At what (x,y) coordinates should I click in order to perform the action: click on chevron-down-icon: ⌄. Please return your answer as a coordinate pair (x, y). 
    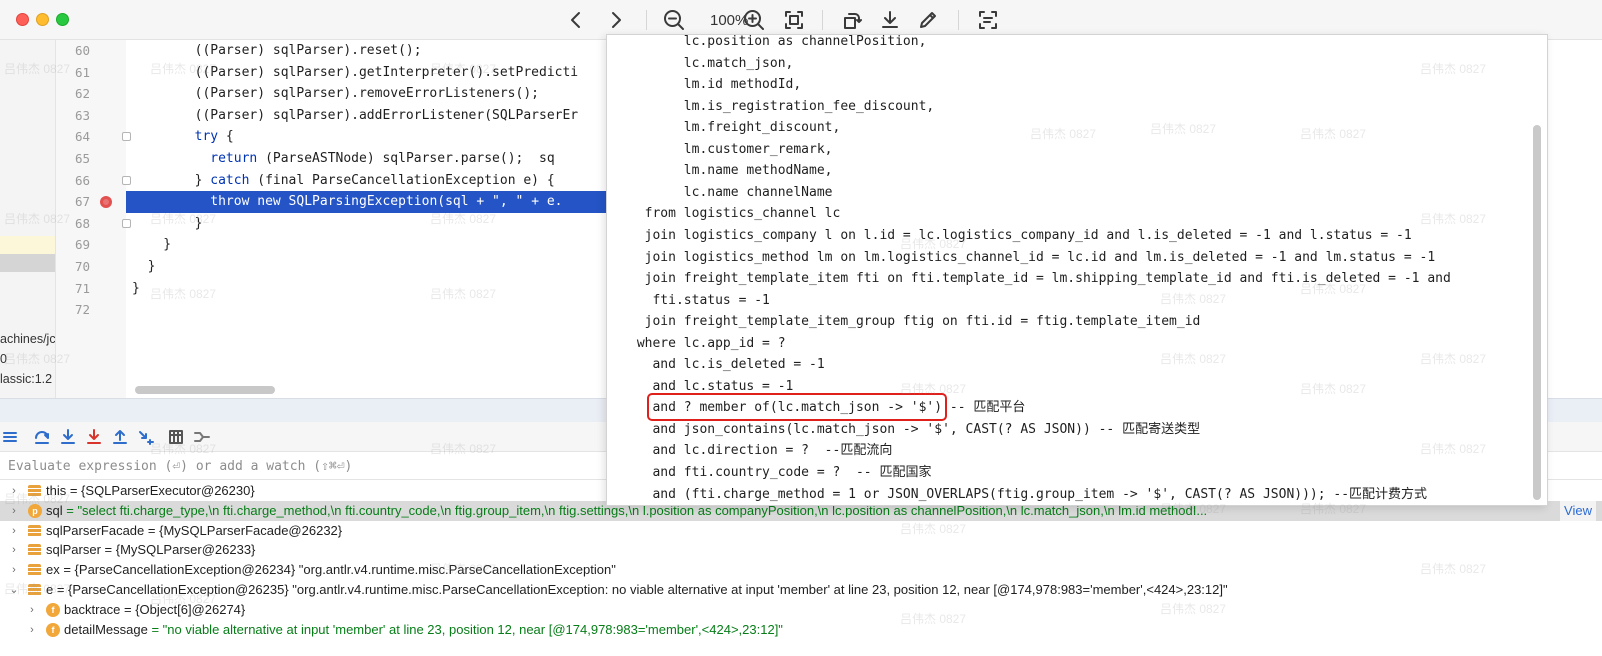
    Looking at the image, I should click on (14, 590).